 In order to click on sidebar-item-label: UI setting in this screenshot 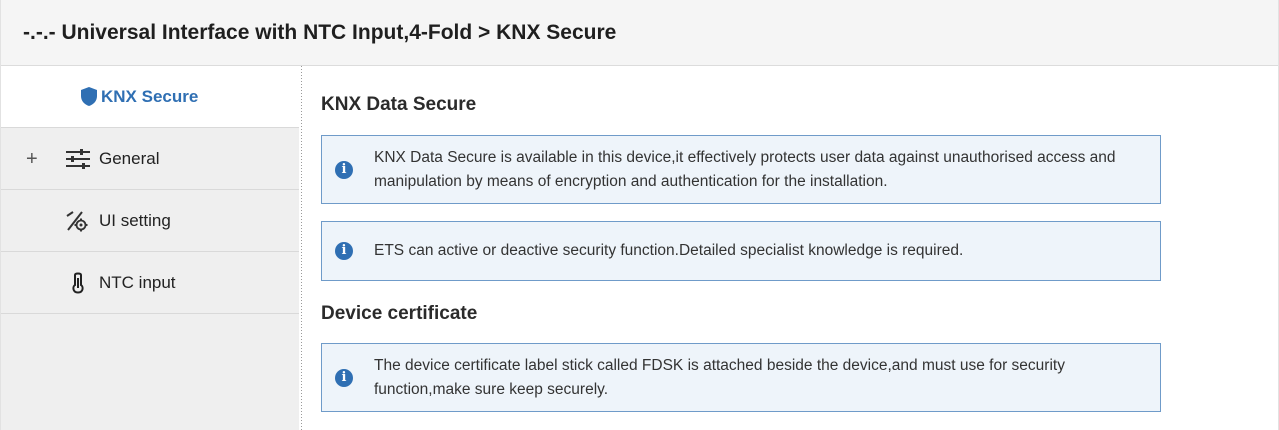, I will do `click(135, 220)`.